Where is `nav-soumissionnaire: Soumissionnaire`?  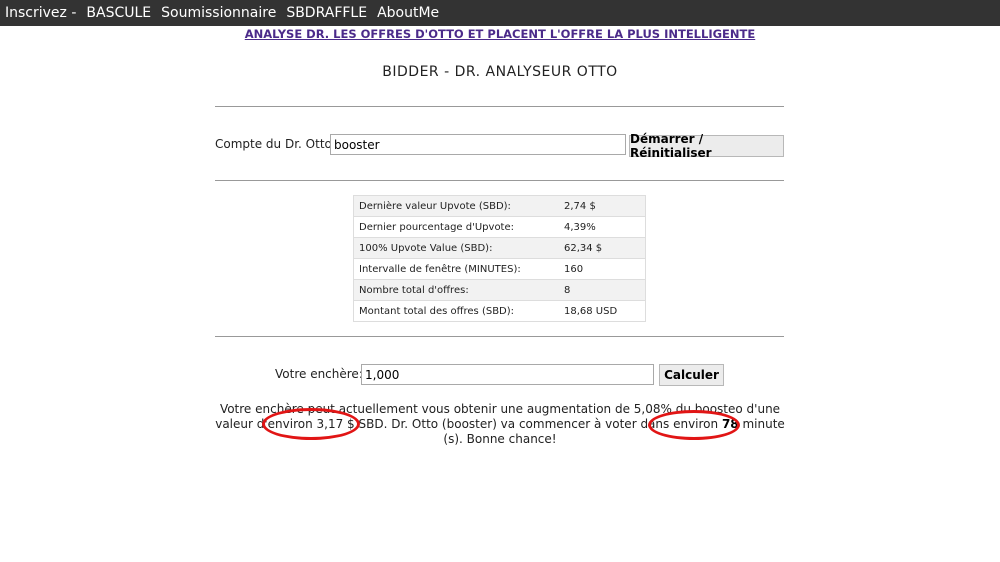 nav-soumissionnaire: Soumissionnaire is located at coordinates (218, 13).